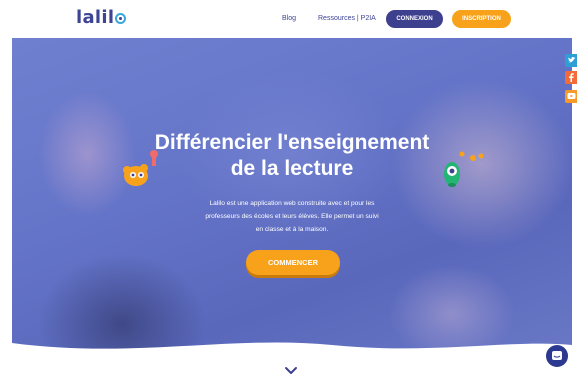 This screenshot has width=577, height=376. I want to click on twitter-button, so click(571, 60).